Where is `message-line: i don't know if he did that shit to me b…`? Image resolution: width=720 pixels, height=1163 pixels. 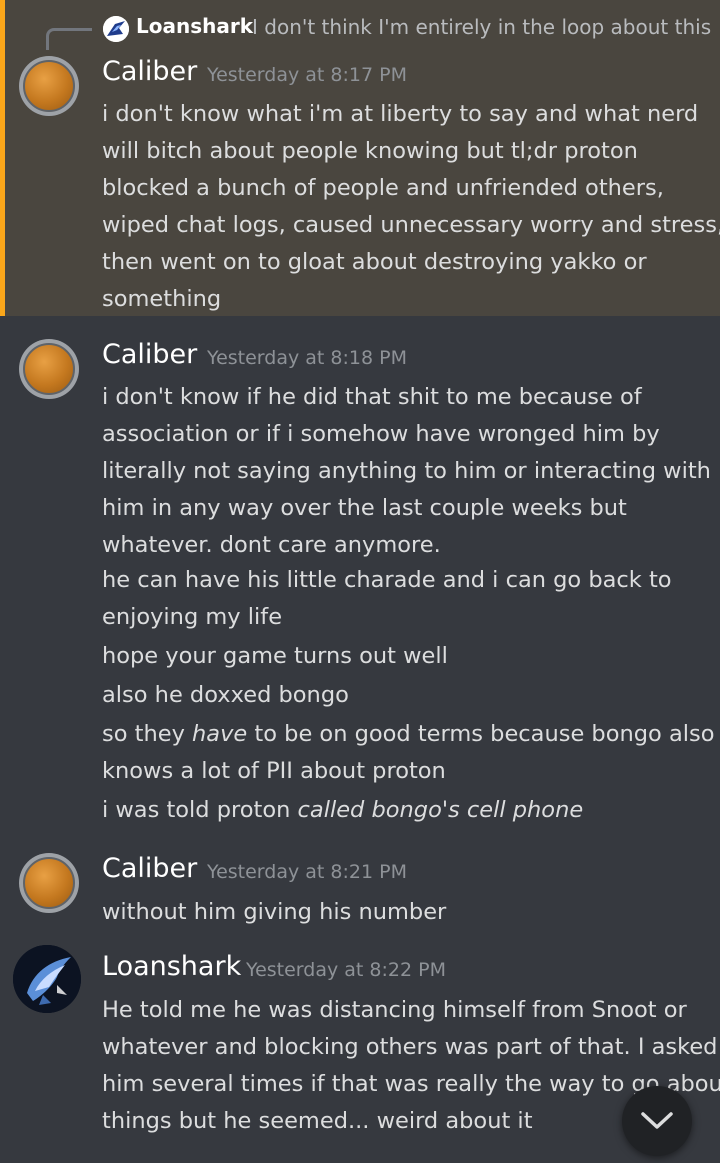
message-line: i don't know if he did that shit to me b… is located at coordinates (372, 397).